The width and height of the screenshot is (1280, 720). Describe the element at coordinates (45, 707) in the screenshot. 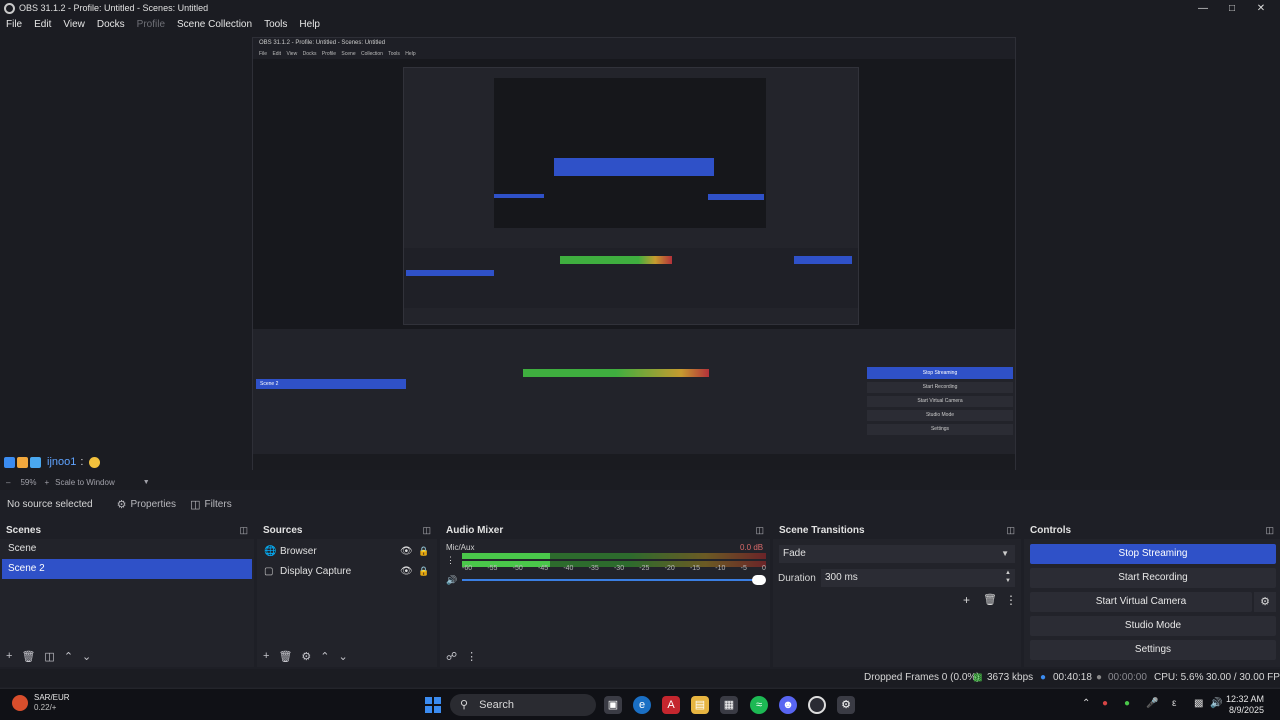

I see `widget-subtitle: 0.22/+` at that location.